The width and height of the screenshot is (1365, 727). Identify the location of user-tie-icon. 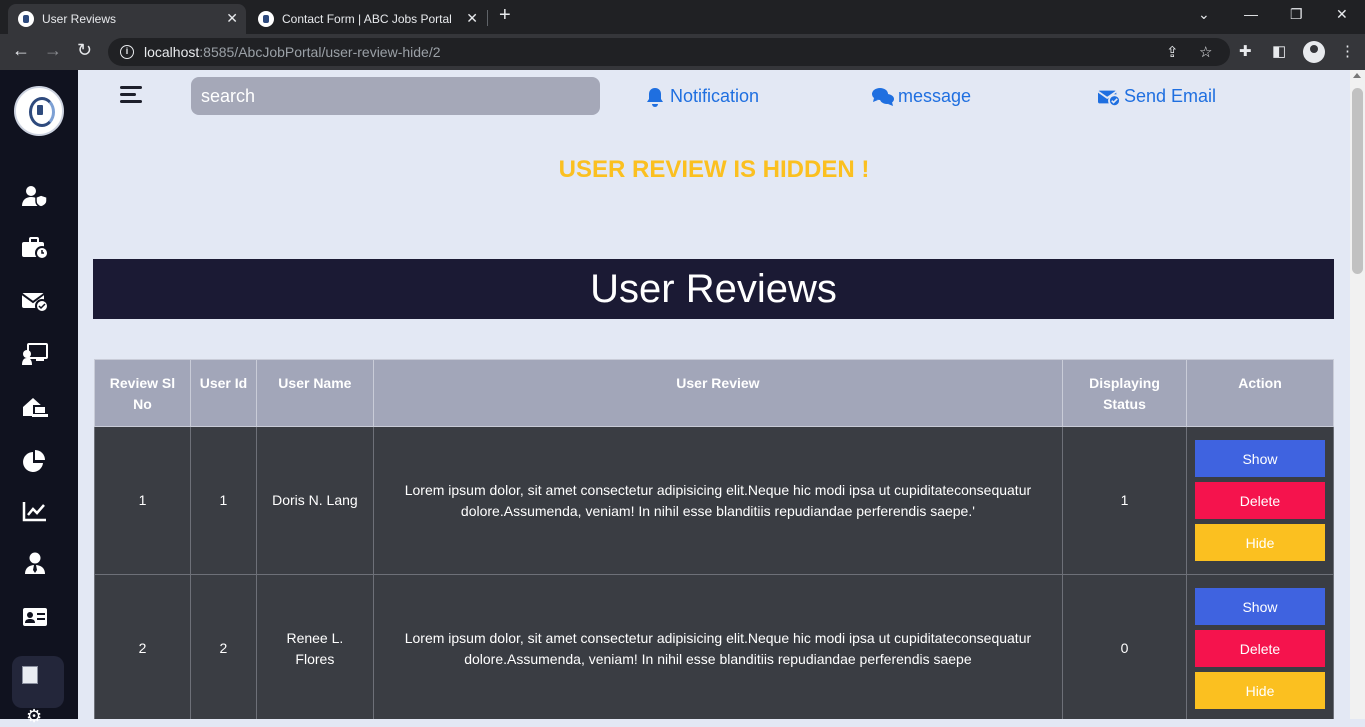
(35, 563).